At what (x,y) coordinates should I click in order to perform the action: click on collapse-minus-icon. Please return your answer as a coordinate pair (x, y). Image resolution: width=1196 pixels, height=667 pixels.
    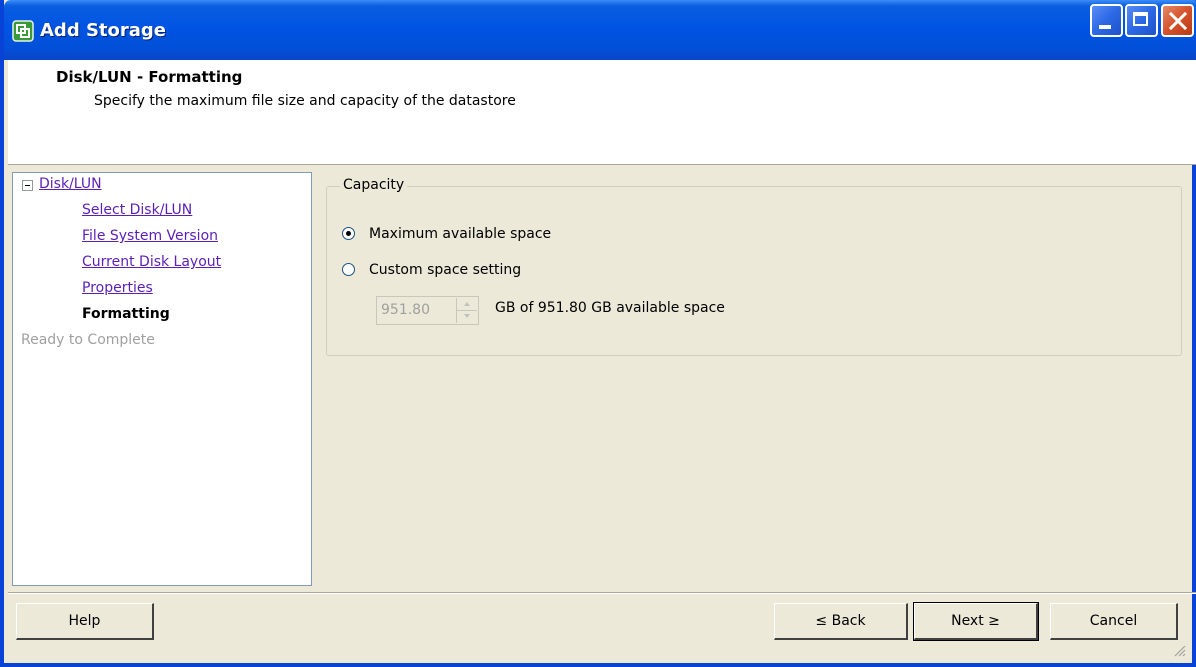
    Looking at the image, I should click on (27, 185).